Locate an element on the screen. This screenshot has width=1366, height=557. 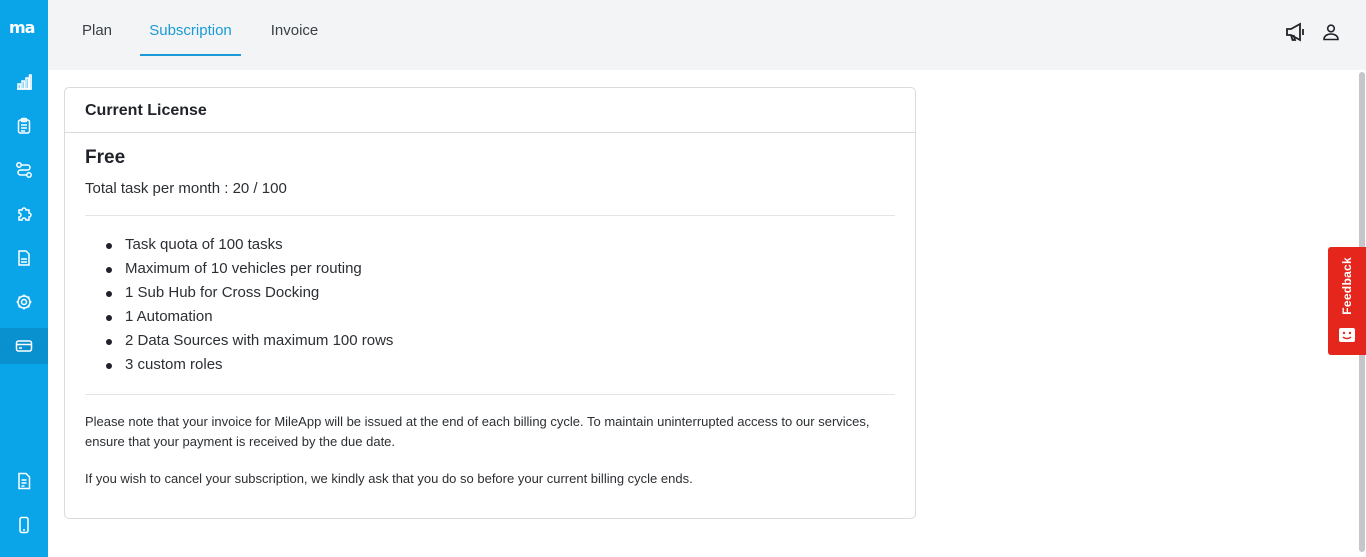
route-icon is located at coordinates (24, 170).